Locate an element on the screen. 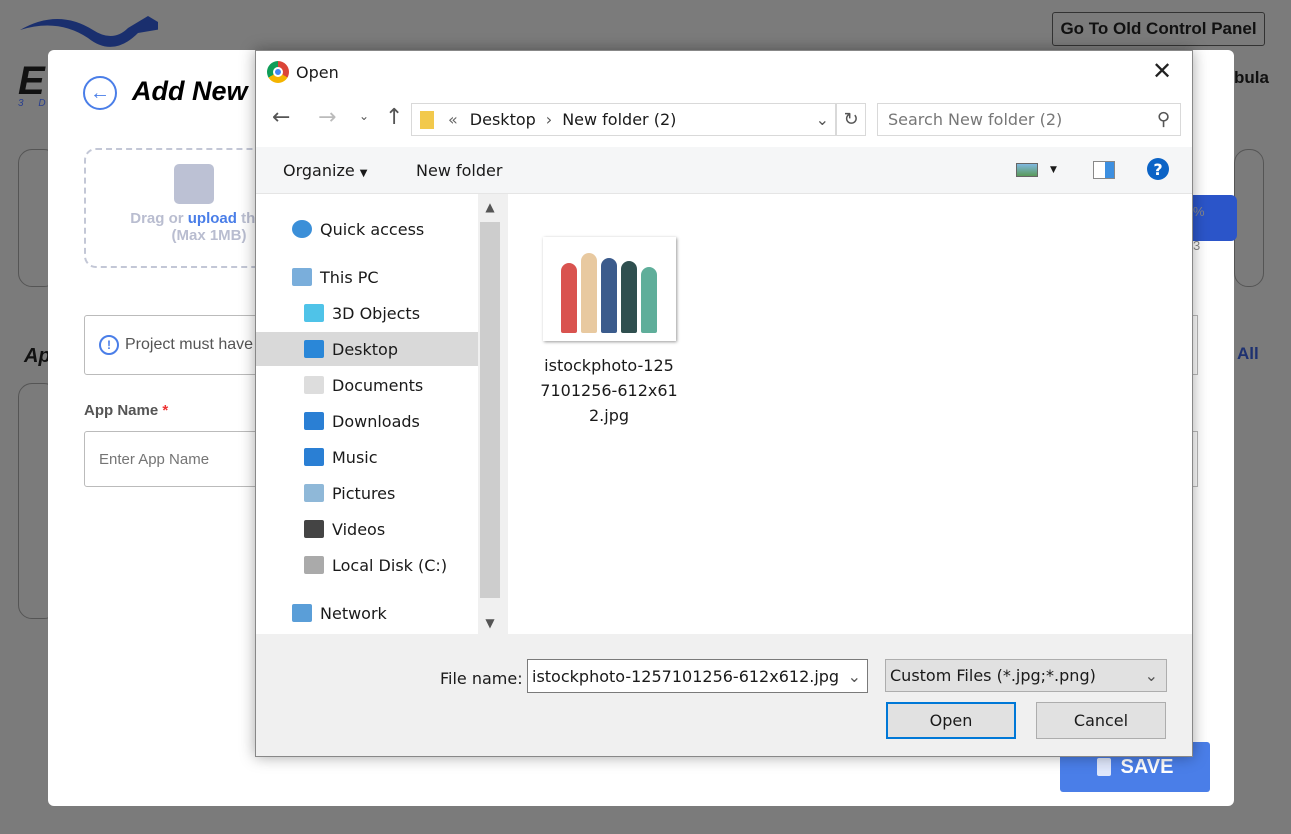 The image size is (1291, 834). breadcrumb-folder: New folder (2) is located at coordinates (619, 119).